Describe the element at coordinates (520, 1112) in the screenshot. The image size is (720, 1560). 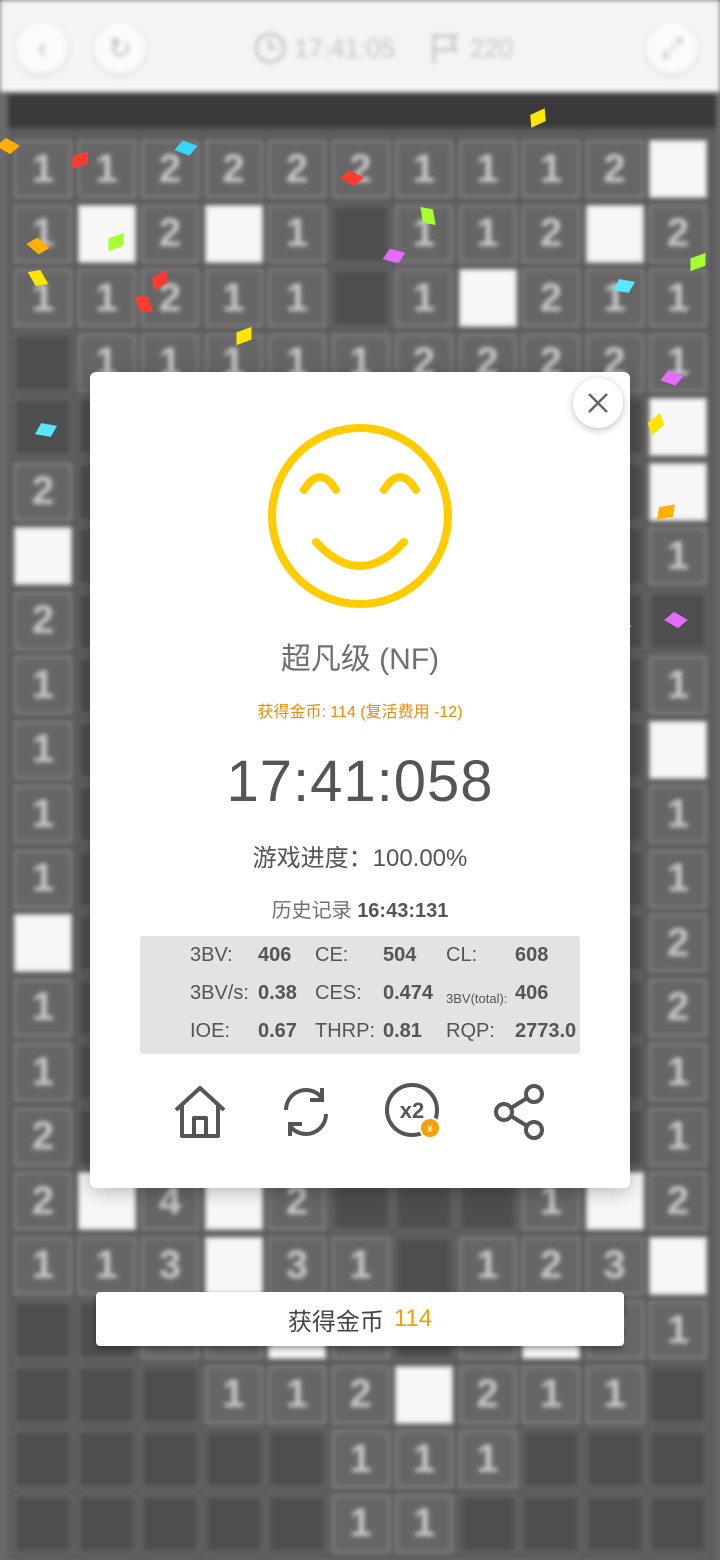
I see `share-button` at that location.